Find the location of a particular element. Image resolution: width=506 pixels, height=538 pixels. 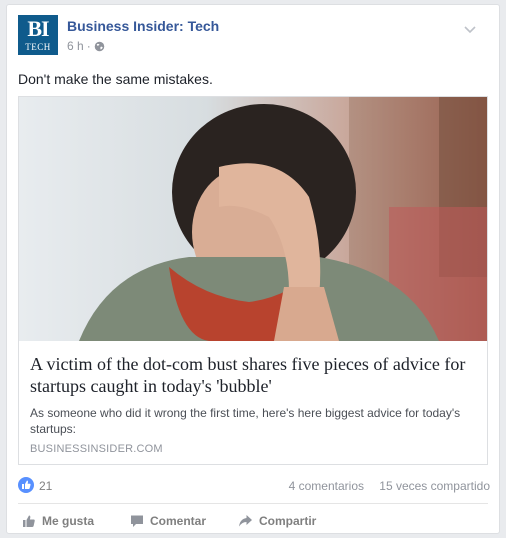

divider is located at coordinates (253, 503).